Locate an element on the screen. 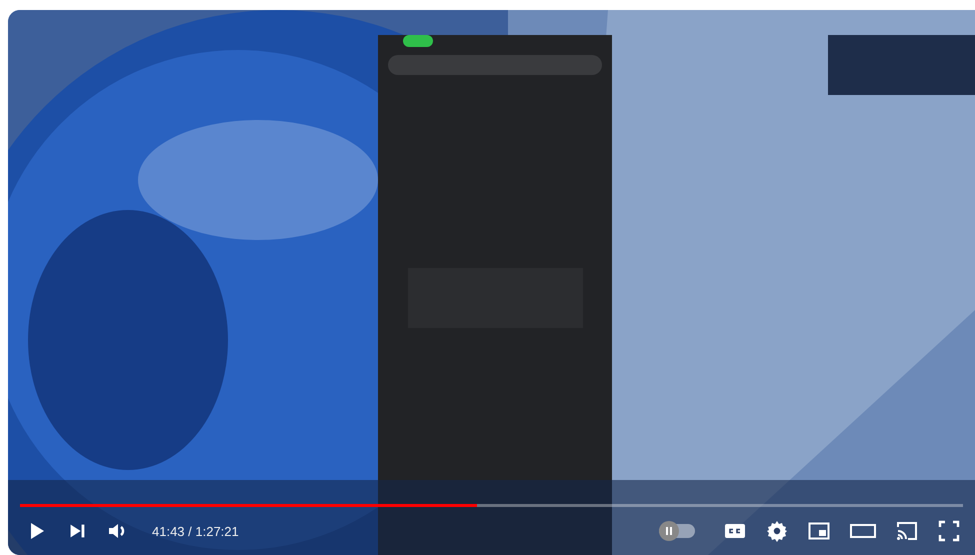 This screenshot has width=975, height=555. pause-icon is located at coordinates (669, 531).